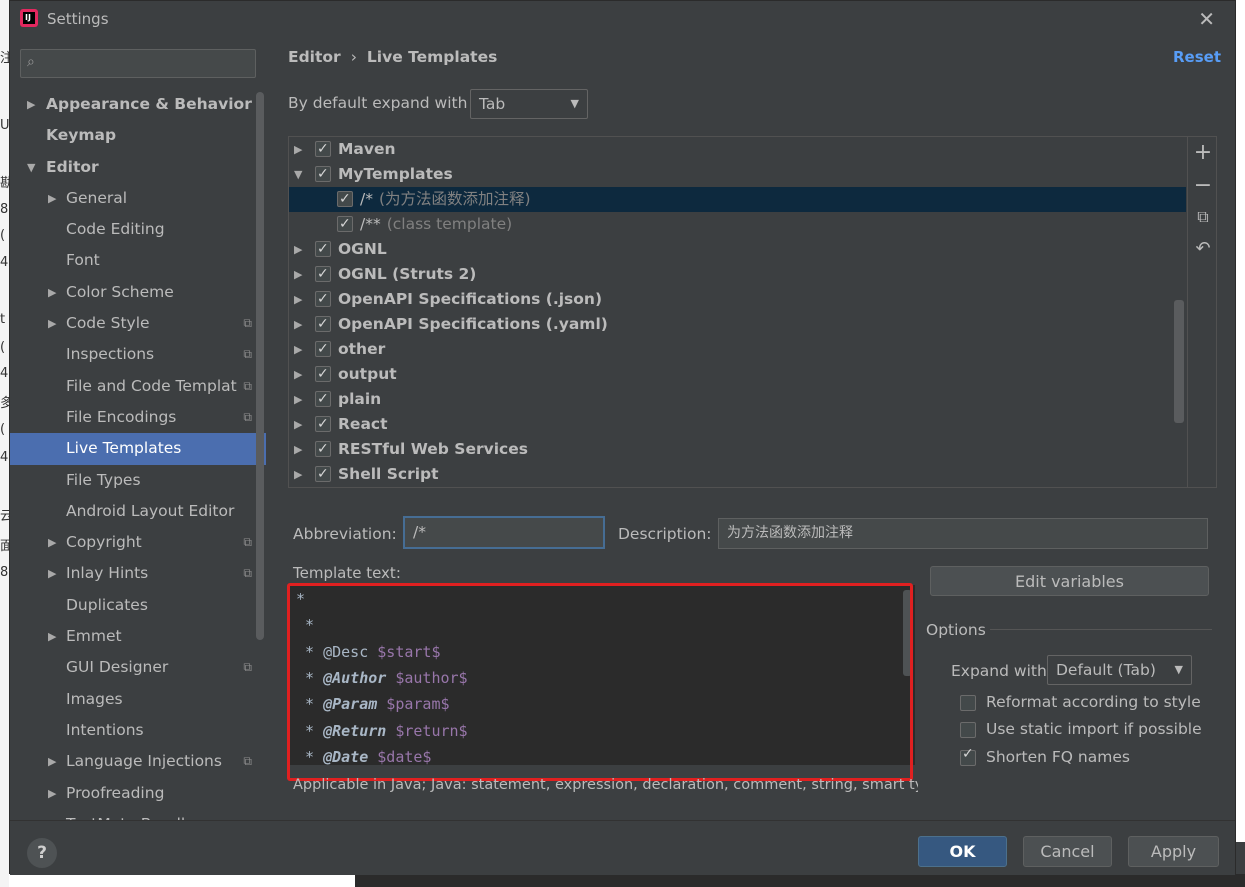 This screenshot has width=1245, height=887. I want to click on template-row: /* (为方法函数添加注释), so click(737, 199).